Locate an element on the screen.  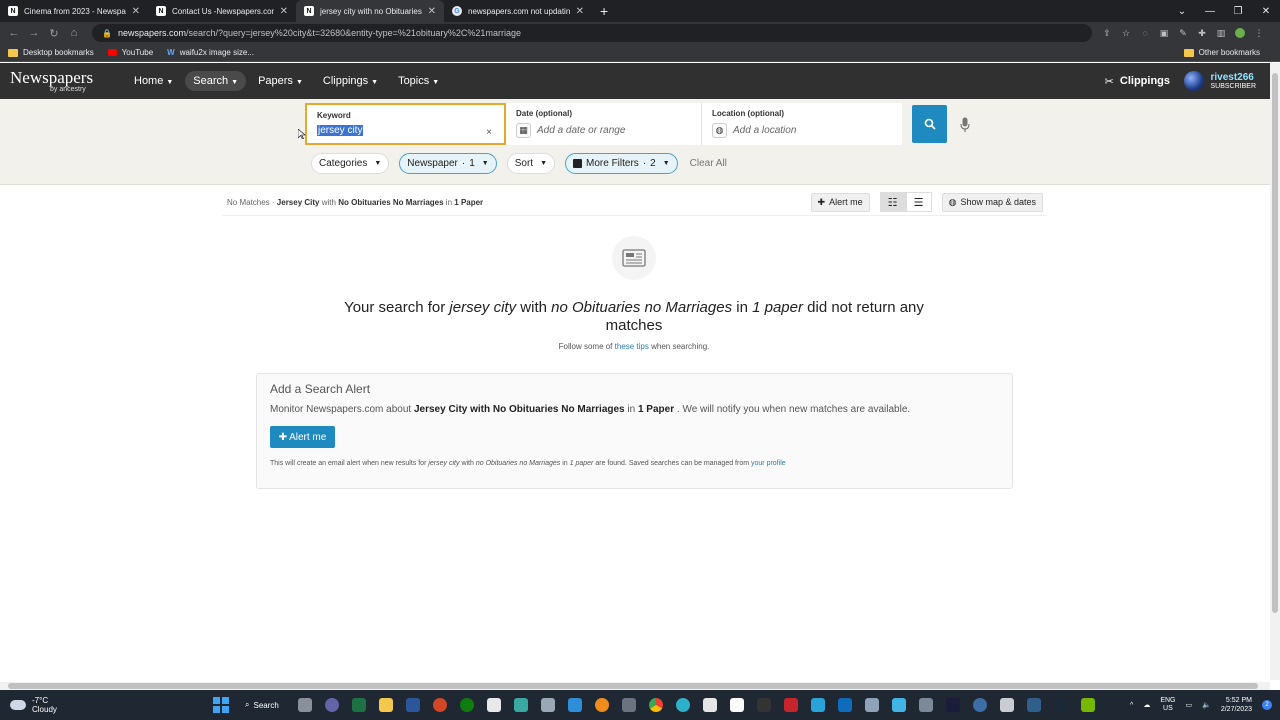
forward-icon: → is located at coordinates (34, 33).